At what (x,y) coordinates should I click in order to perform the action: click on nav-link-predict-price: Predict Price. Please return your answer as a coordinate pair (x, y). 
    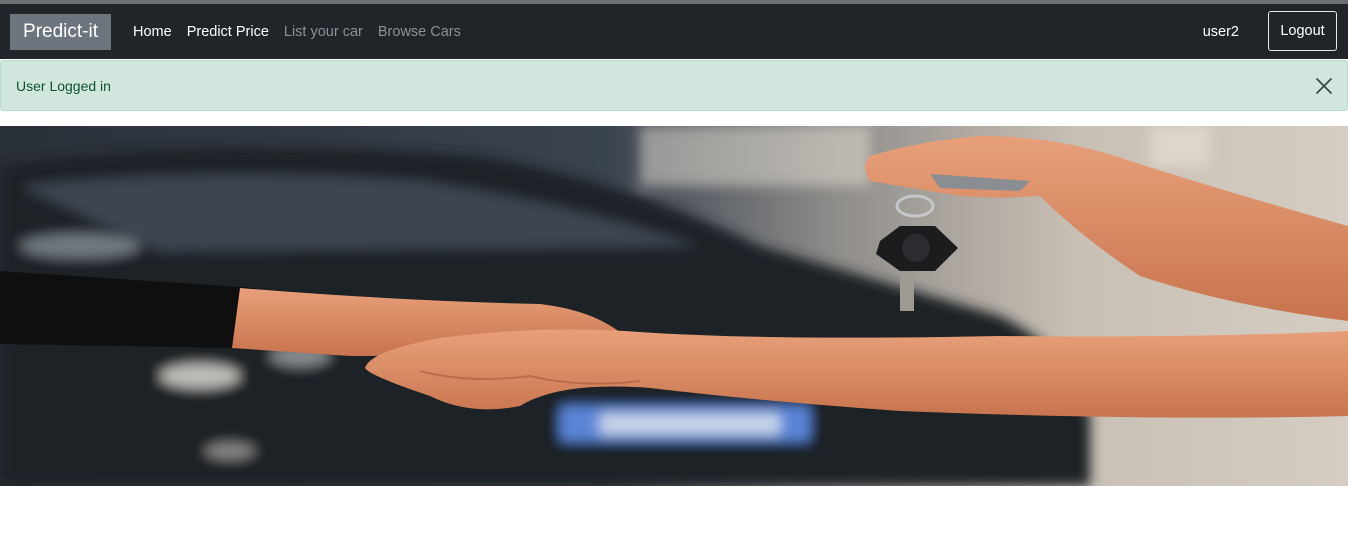
    Looking at the image, I should click on (228, 32).